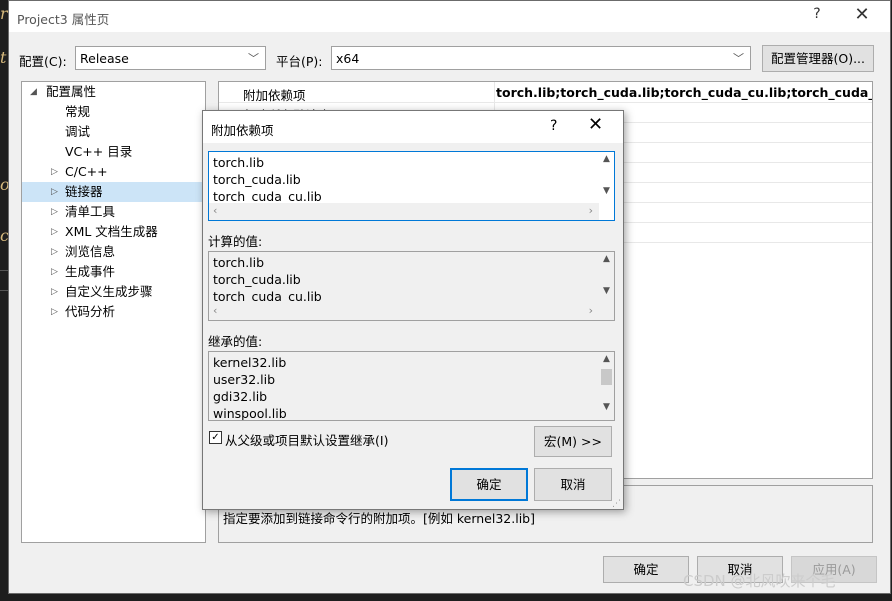 The image size is (892, 601). I want to click on editor-glyph: o, so click(5, 184).